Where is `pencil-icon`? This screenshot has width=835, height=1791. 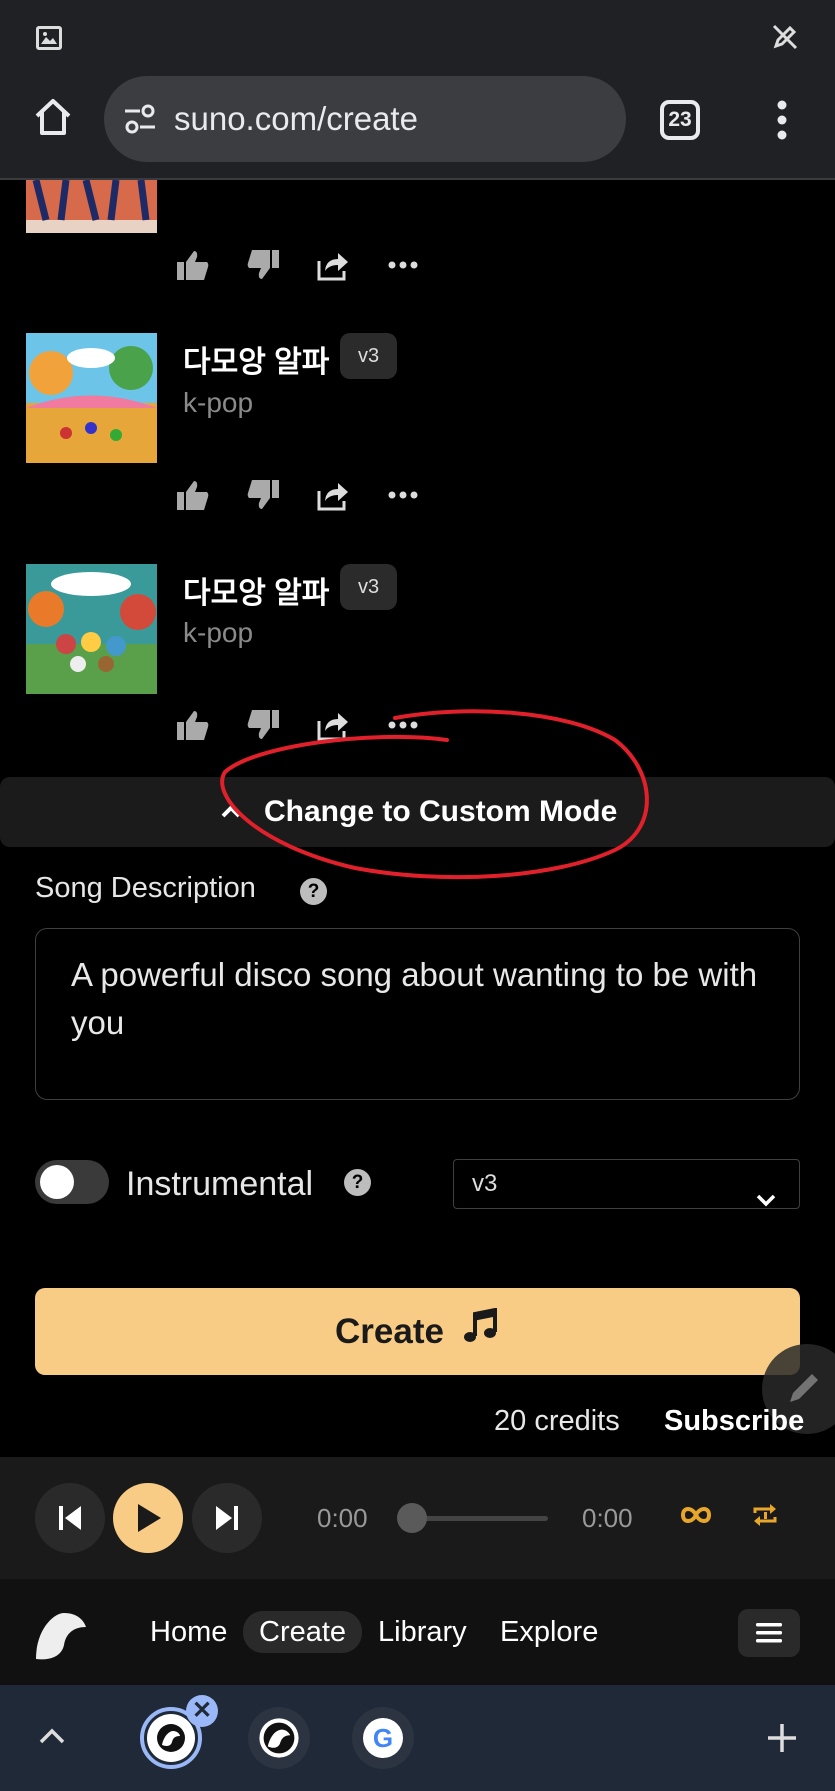
pencil-icon is located at coordinates (804, 1388).